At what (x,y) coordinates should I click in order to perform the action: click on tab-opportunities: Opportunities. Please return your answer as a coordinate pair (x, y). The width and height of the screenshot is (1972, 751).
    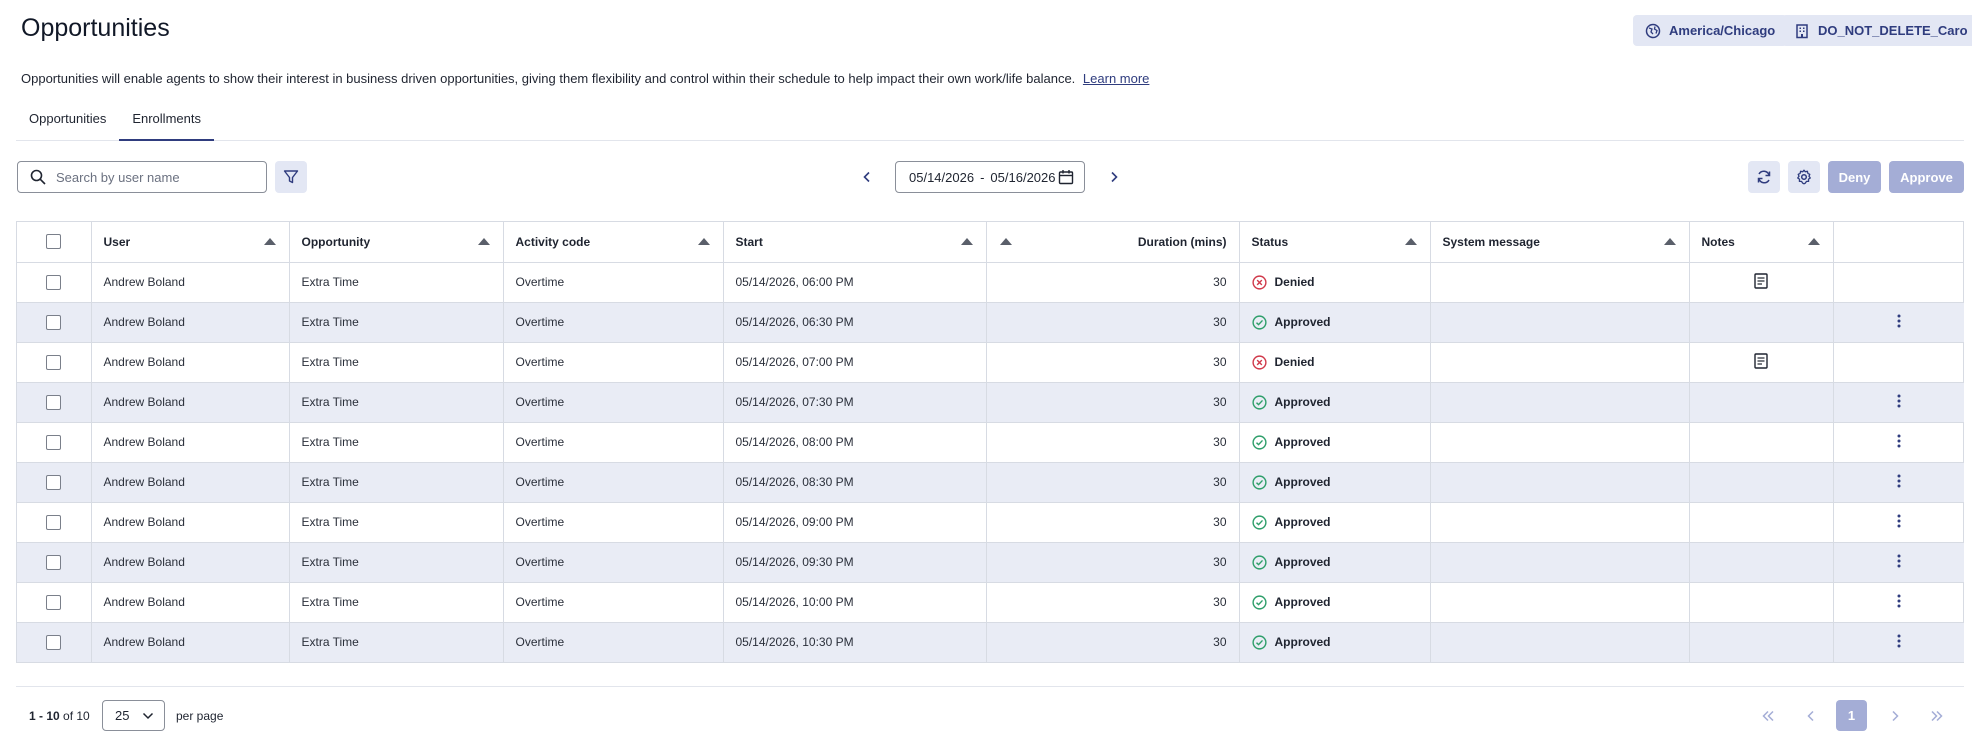
    Looking at the image, I should click on (67, 123).